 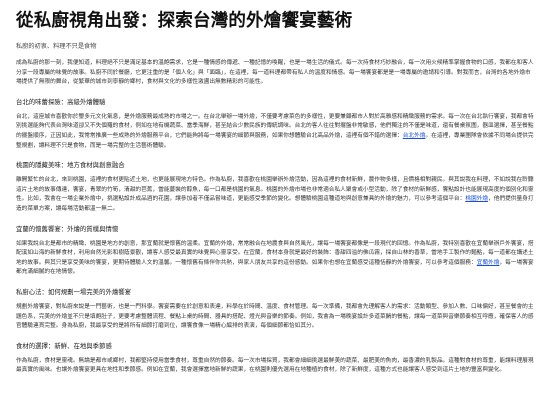 I want to click on section-heading-ingredients: 食材的選擇：新鮮、在地與季節感, so click(x=64, y=345).